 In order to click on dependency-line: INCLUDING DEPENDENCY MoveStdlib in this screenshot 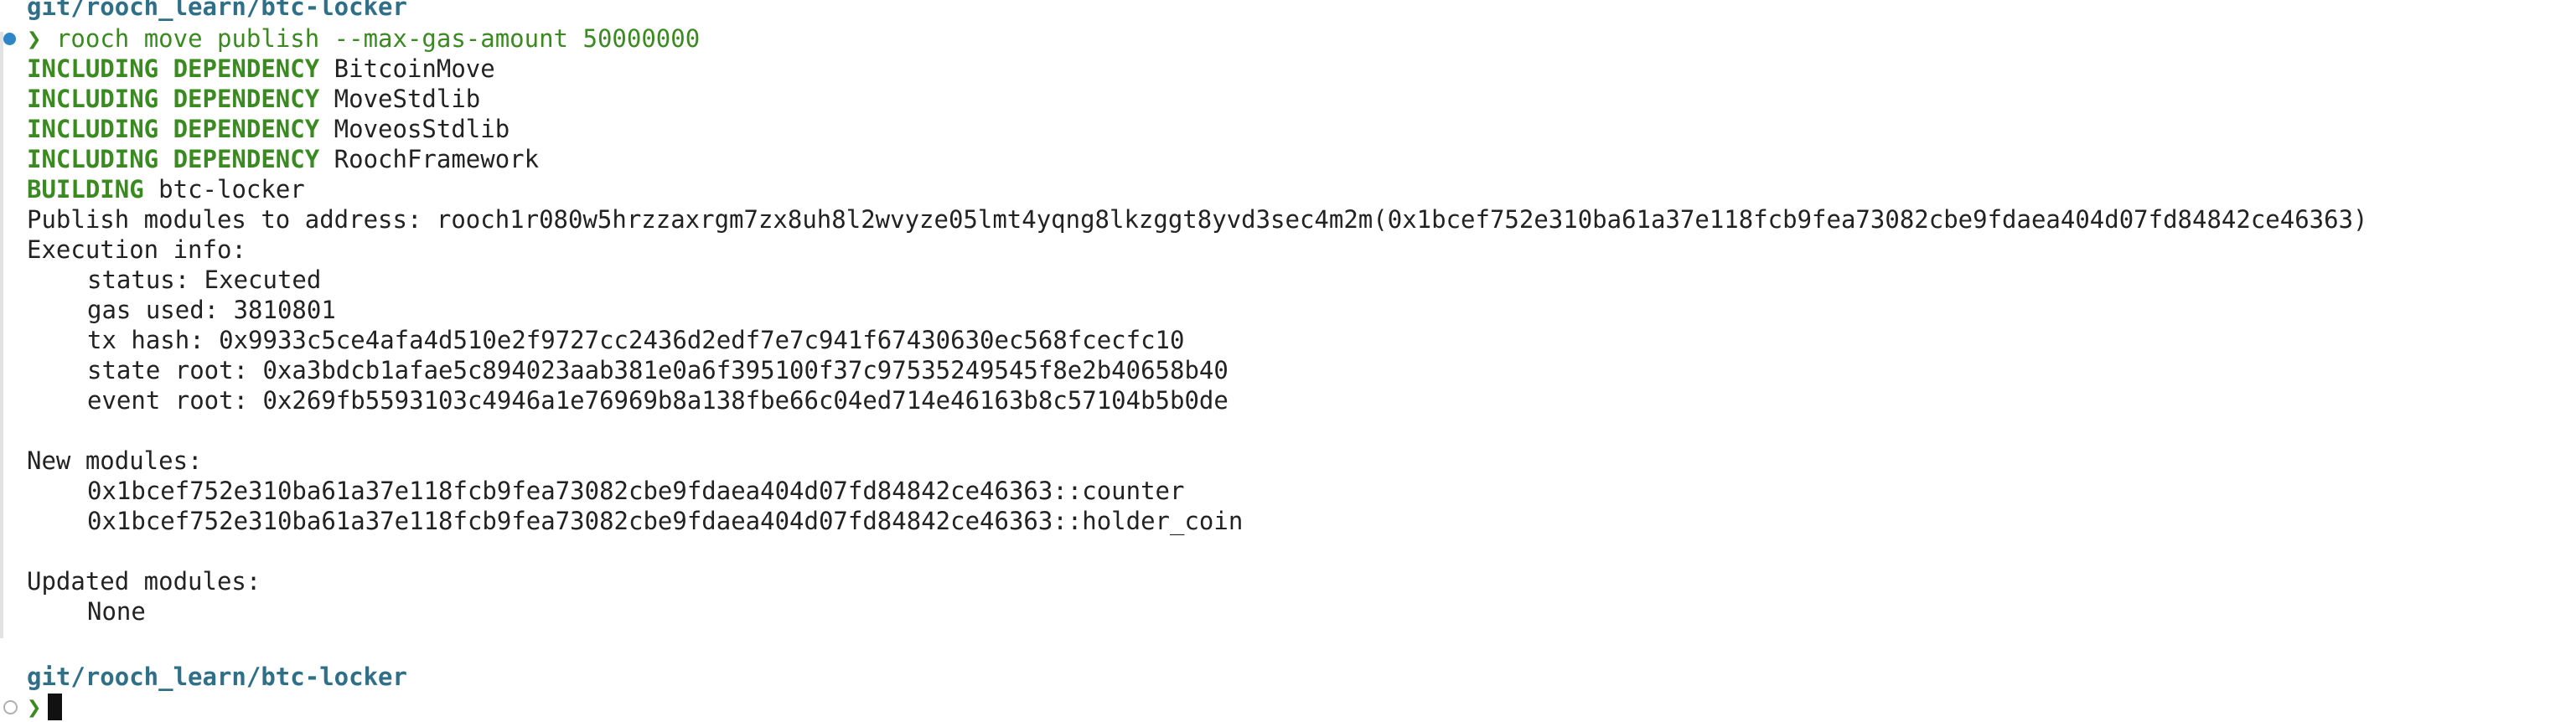, I will do `click(253, 99)`.